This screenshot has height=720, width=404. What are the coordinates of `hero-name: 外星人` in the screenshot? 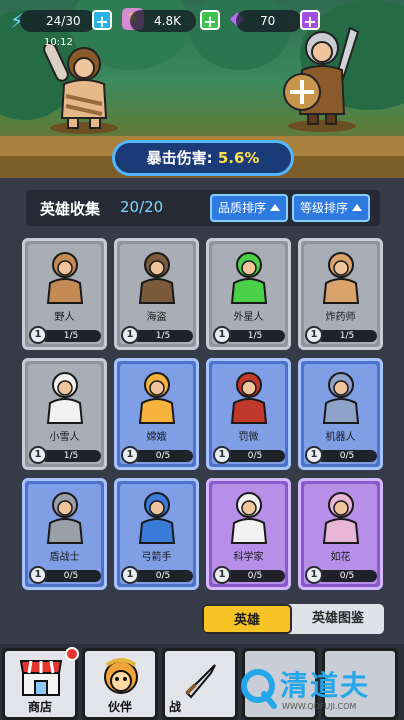 It's located at (248, 317).